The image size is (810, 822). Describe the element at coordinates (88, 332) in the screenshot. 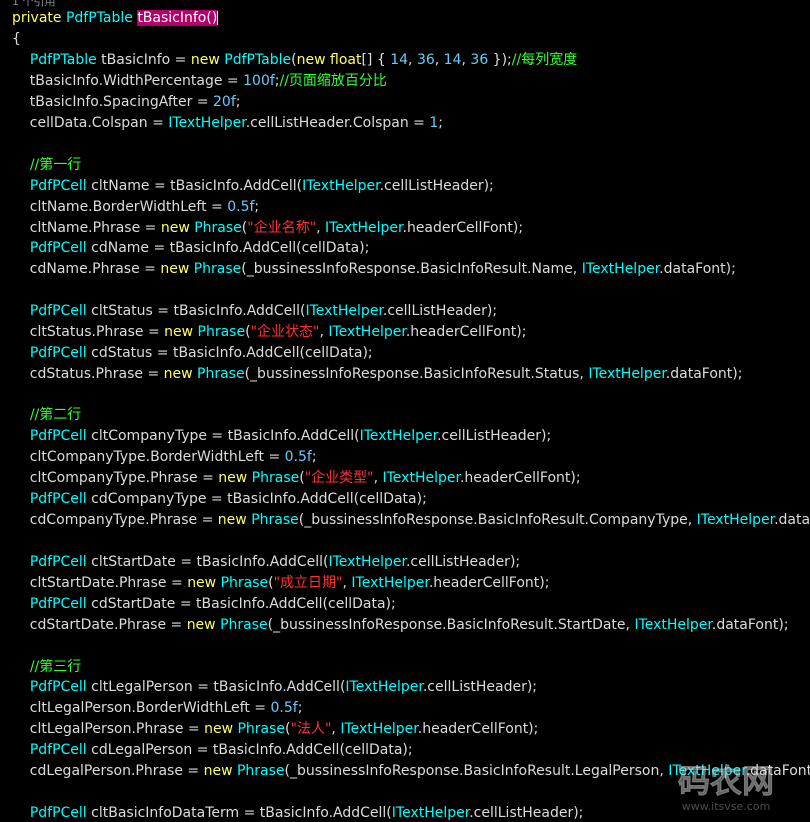

I see `code-token: cltStatus.Phrase =` at that location.